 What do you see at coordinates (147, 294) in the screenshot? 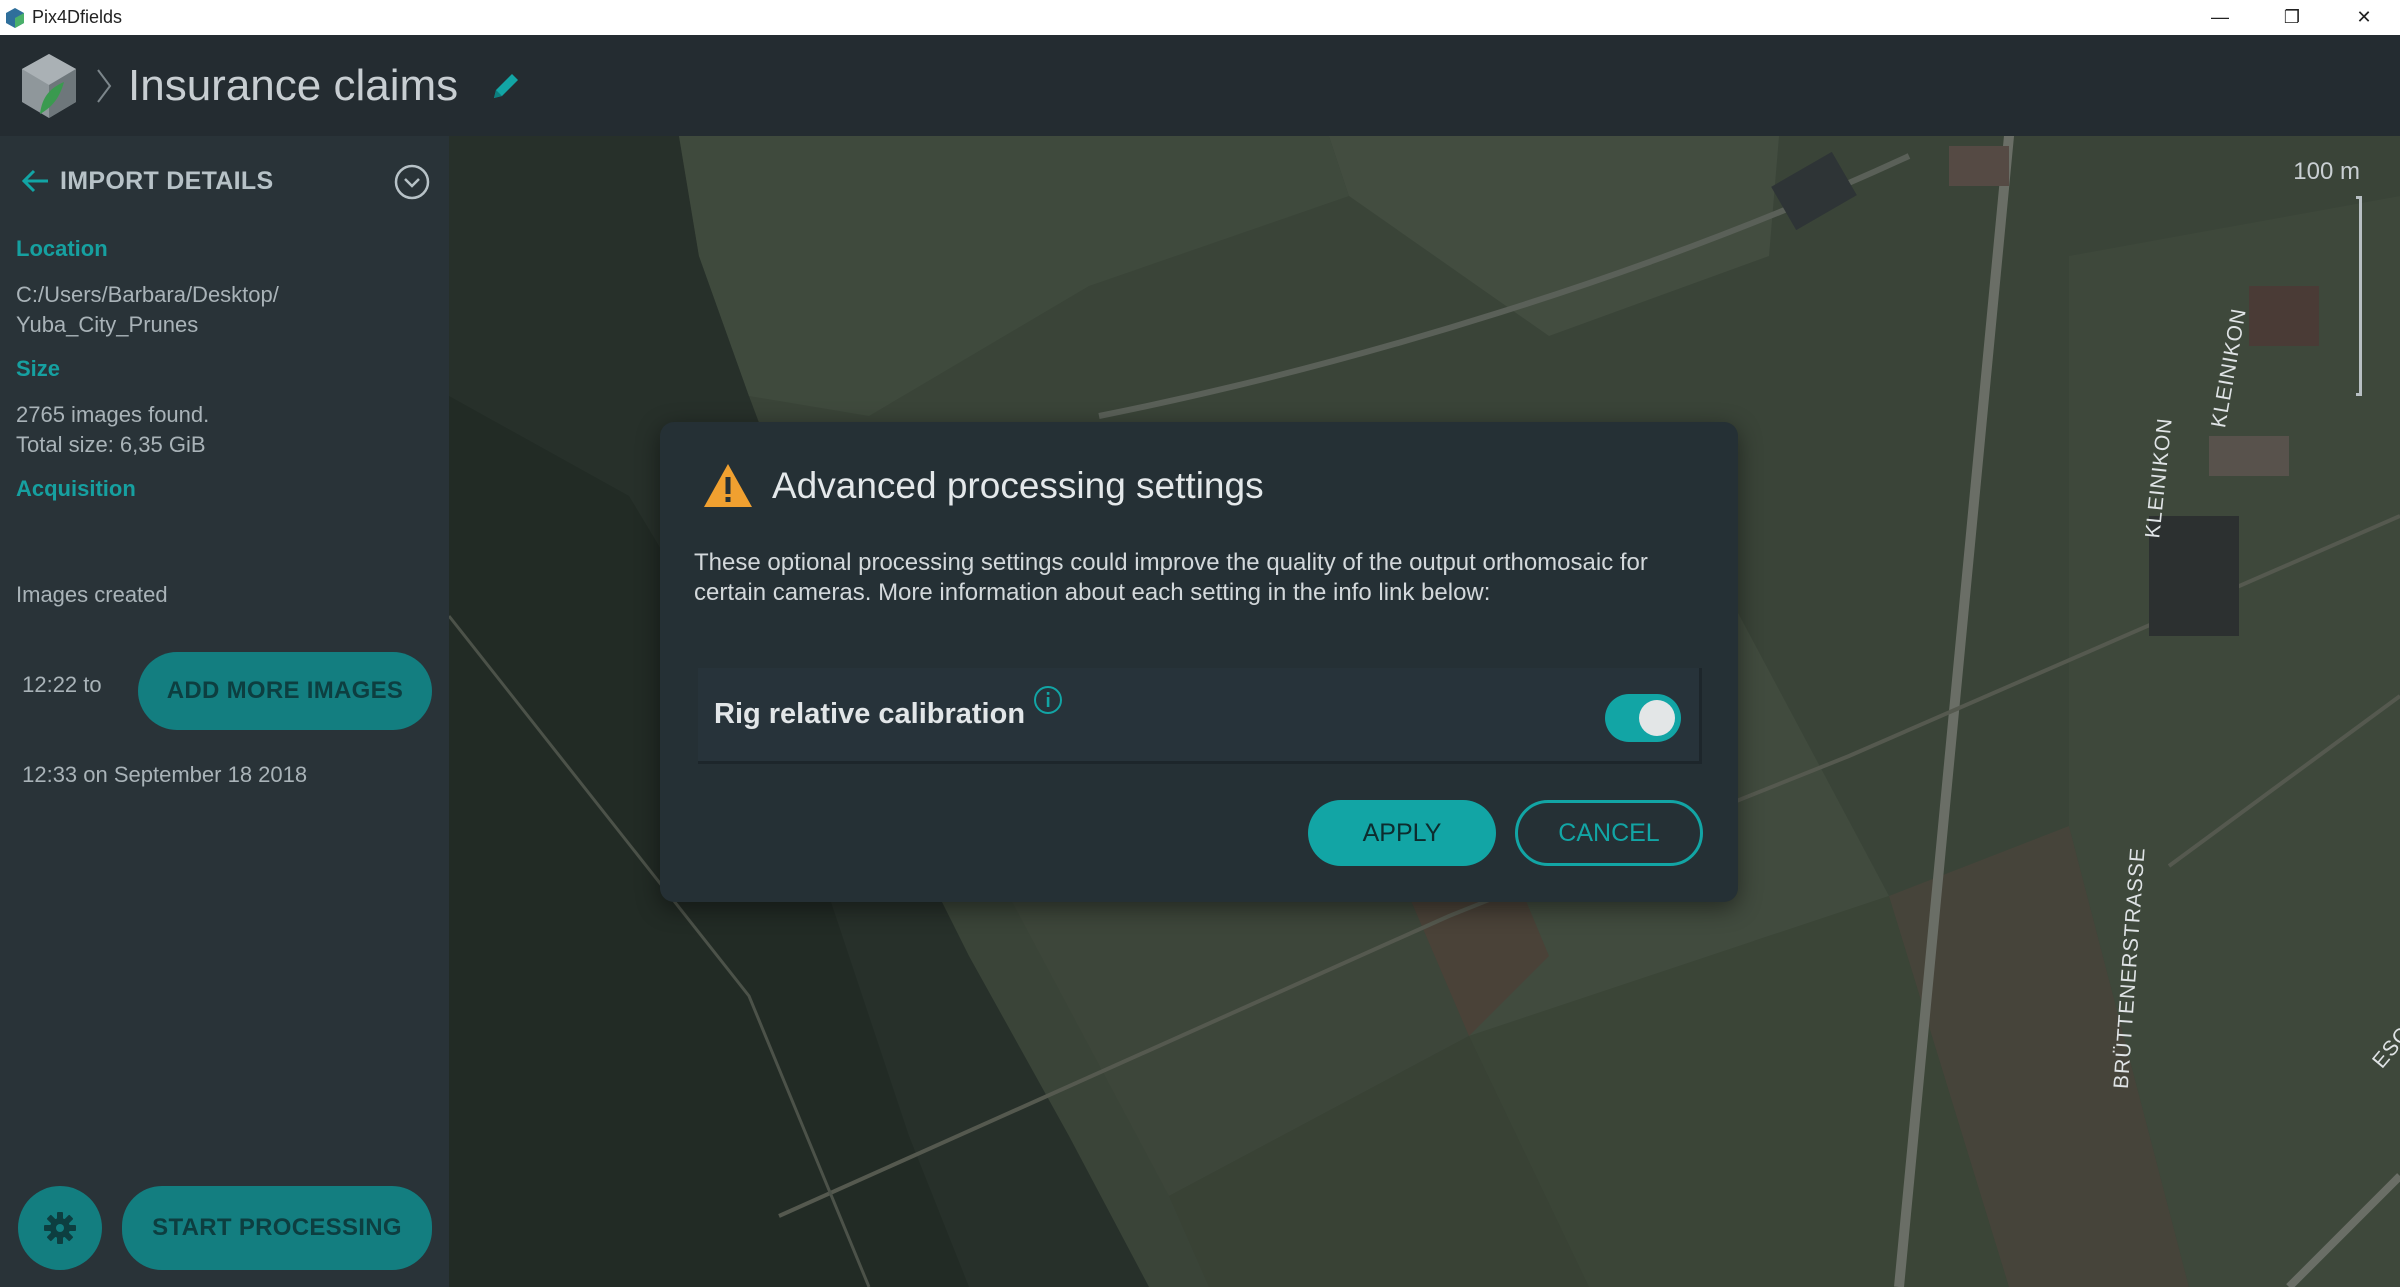
I see `location-path-line1: C:/Users/Barbara/Desktop/` at bounding box center [147, 294].